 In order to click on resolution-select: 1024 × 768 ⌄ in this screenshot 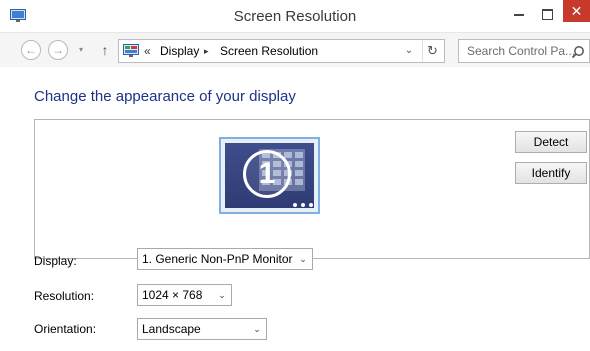, I will do `click(184, 295)`.